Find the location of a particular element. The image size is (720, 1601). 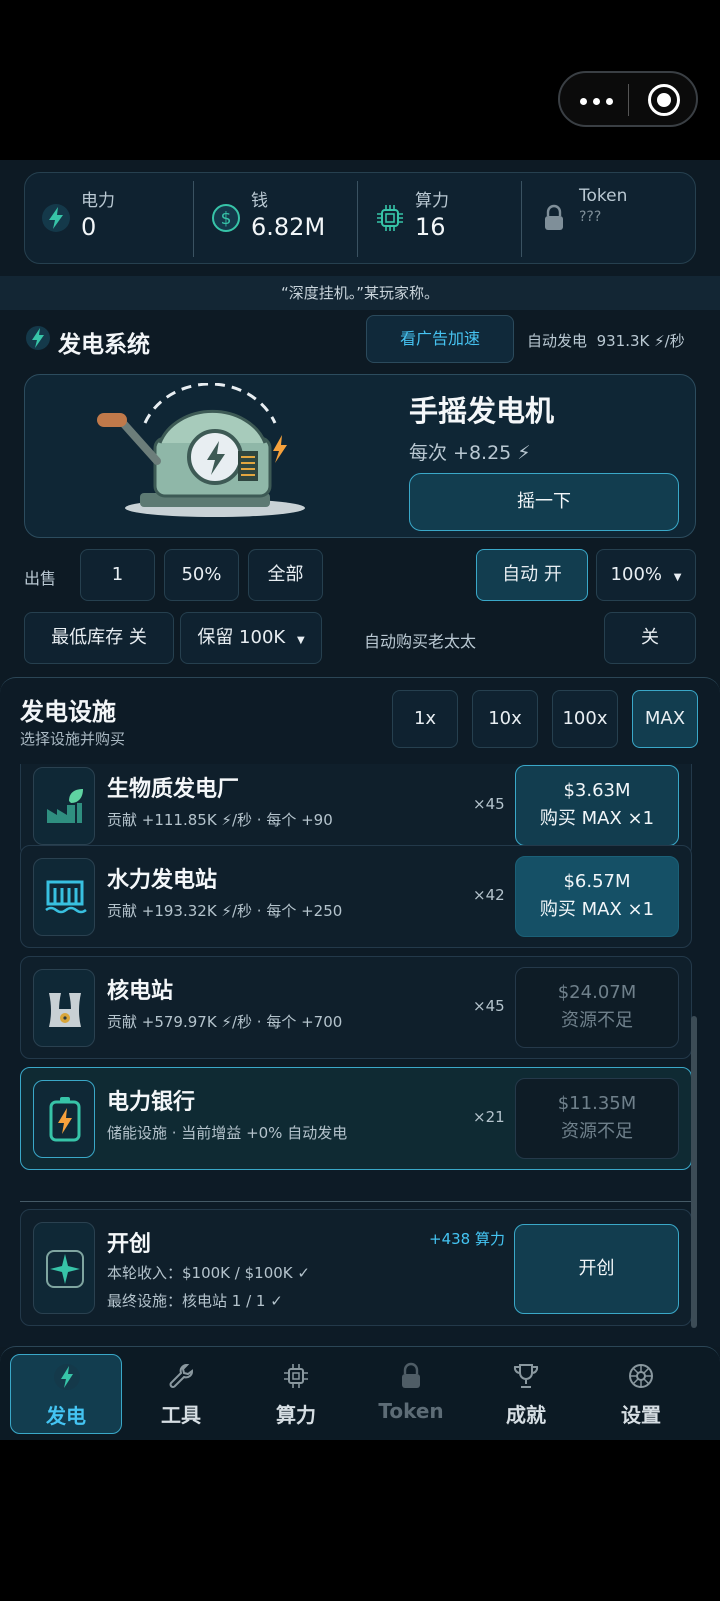

dollar-icon: $ is located at coordinates (226, 218).